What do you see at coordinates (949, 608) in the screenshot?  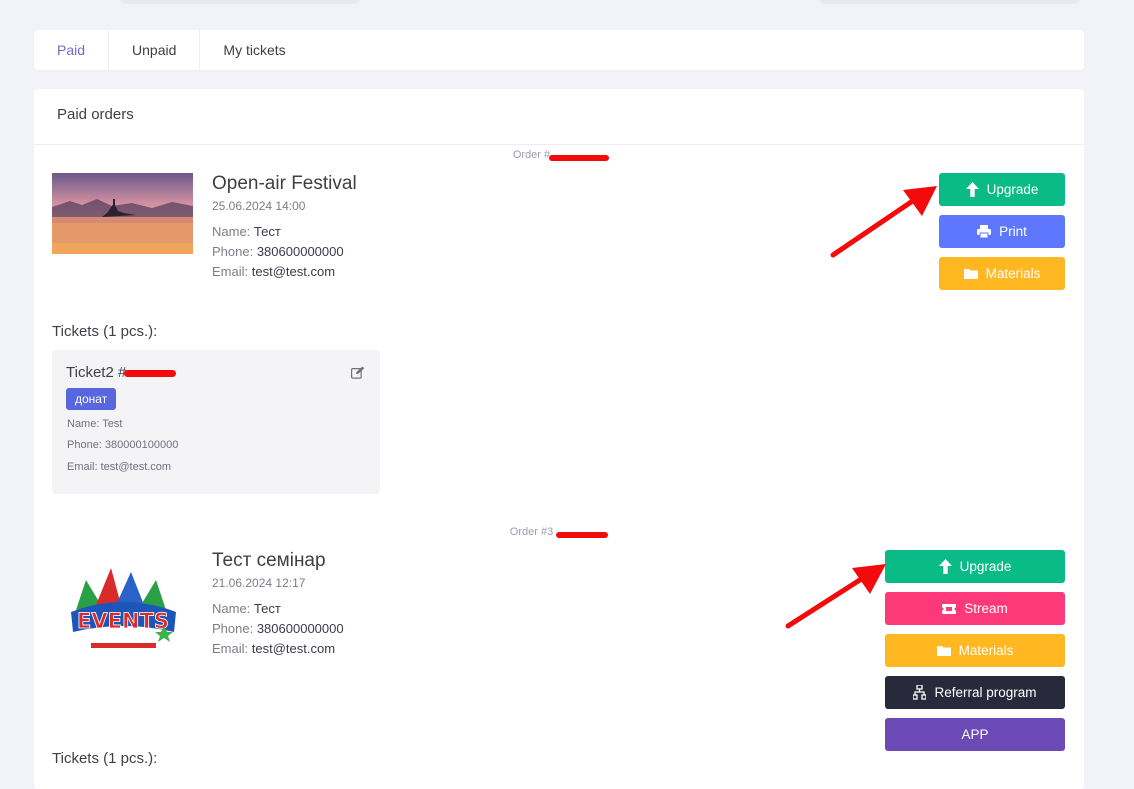 I see `ticket-icon` at bounding box center [949, 608].